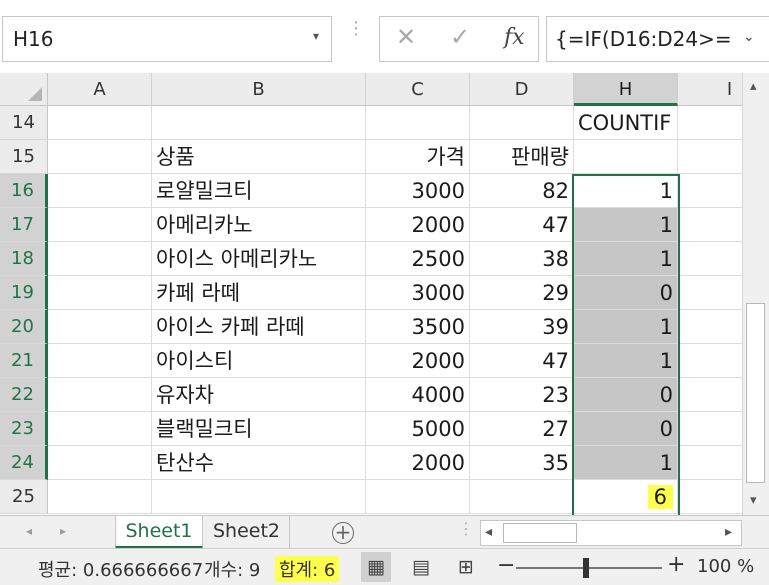 The height and width of the screenshot is (585, 769). What do you see at coordinates (100, 157) in the screenshot?
I see `cell-a15` at bounding box center [100, 157].